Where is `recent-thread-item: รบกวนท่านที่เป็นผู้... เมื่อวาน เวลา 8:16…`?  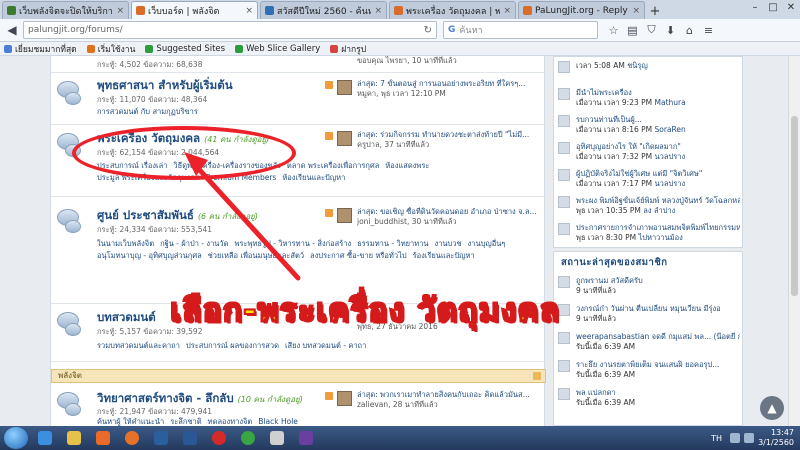 recent-thread-item: รบกวนท่านที่เป็นผู้... เมื่อวาน เวลา 8:16… is located at coordinates (649, 127).